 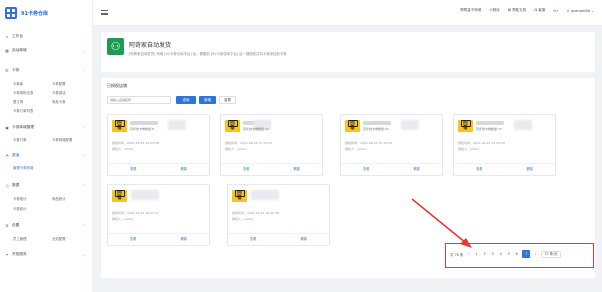 What do you see at coordinates (481, 143) in the screenshot?
I see `store-auth-time: 授权时间：2021-09-22 14:55:06` at bounding box center [481, 143].